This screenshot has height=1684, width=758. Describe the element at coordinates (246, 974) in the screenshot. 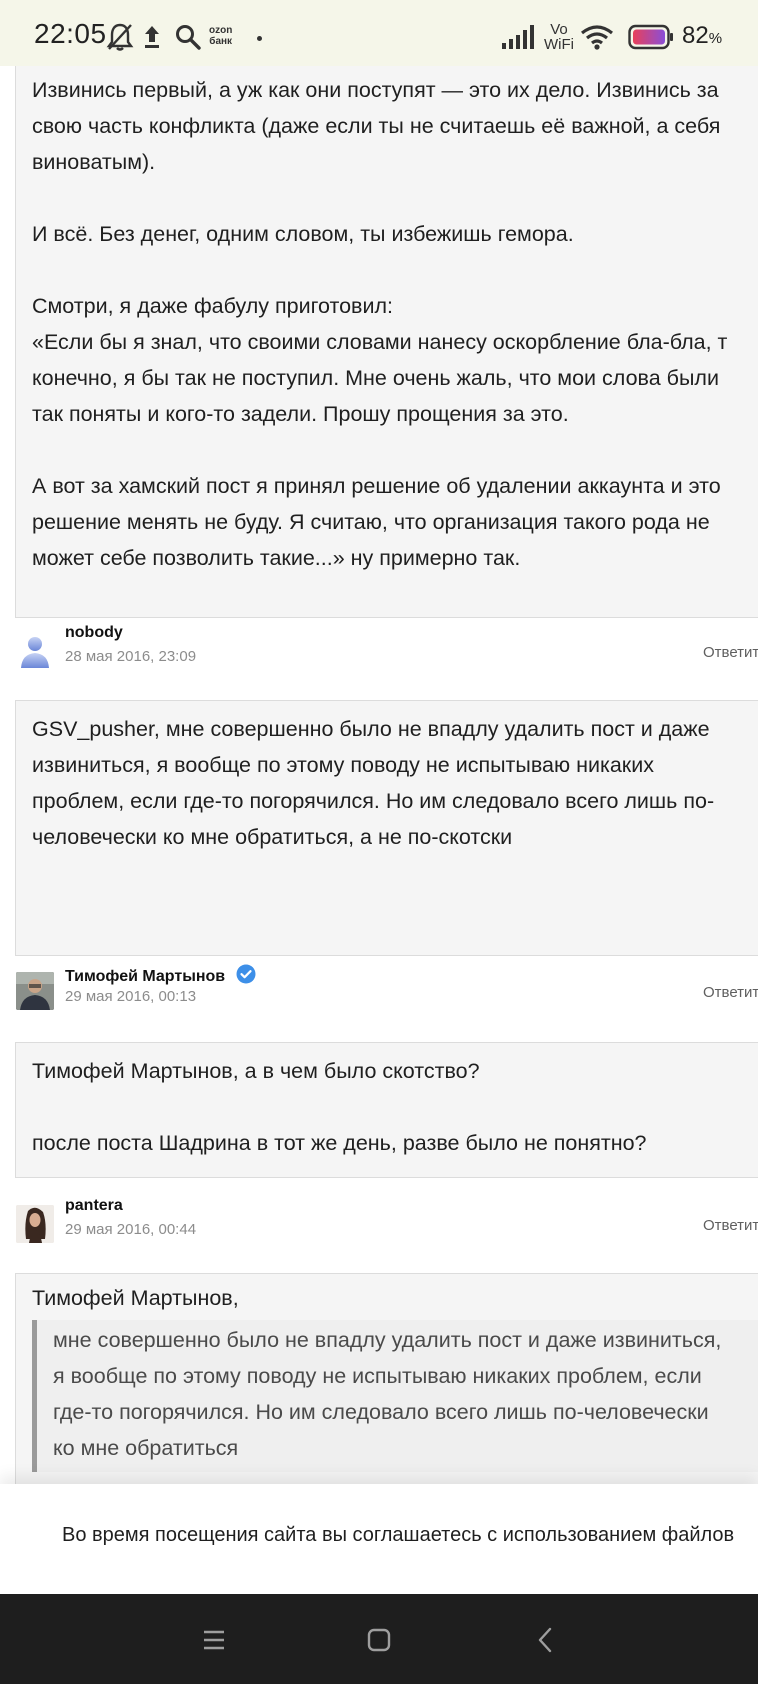

I see `verified-badge-icon` at that location.